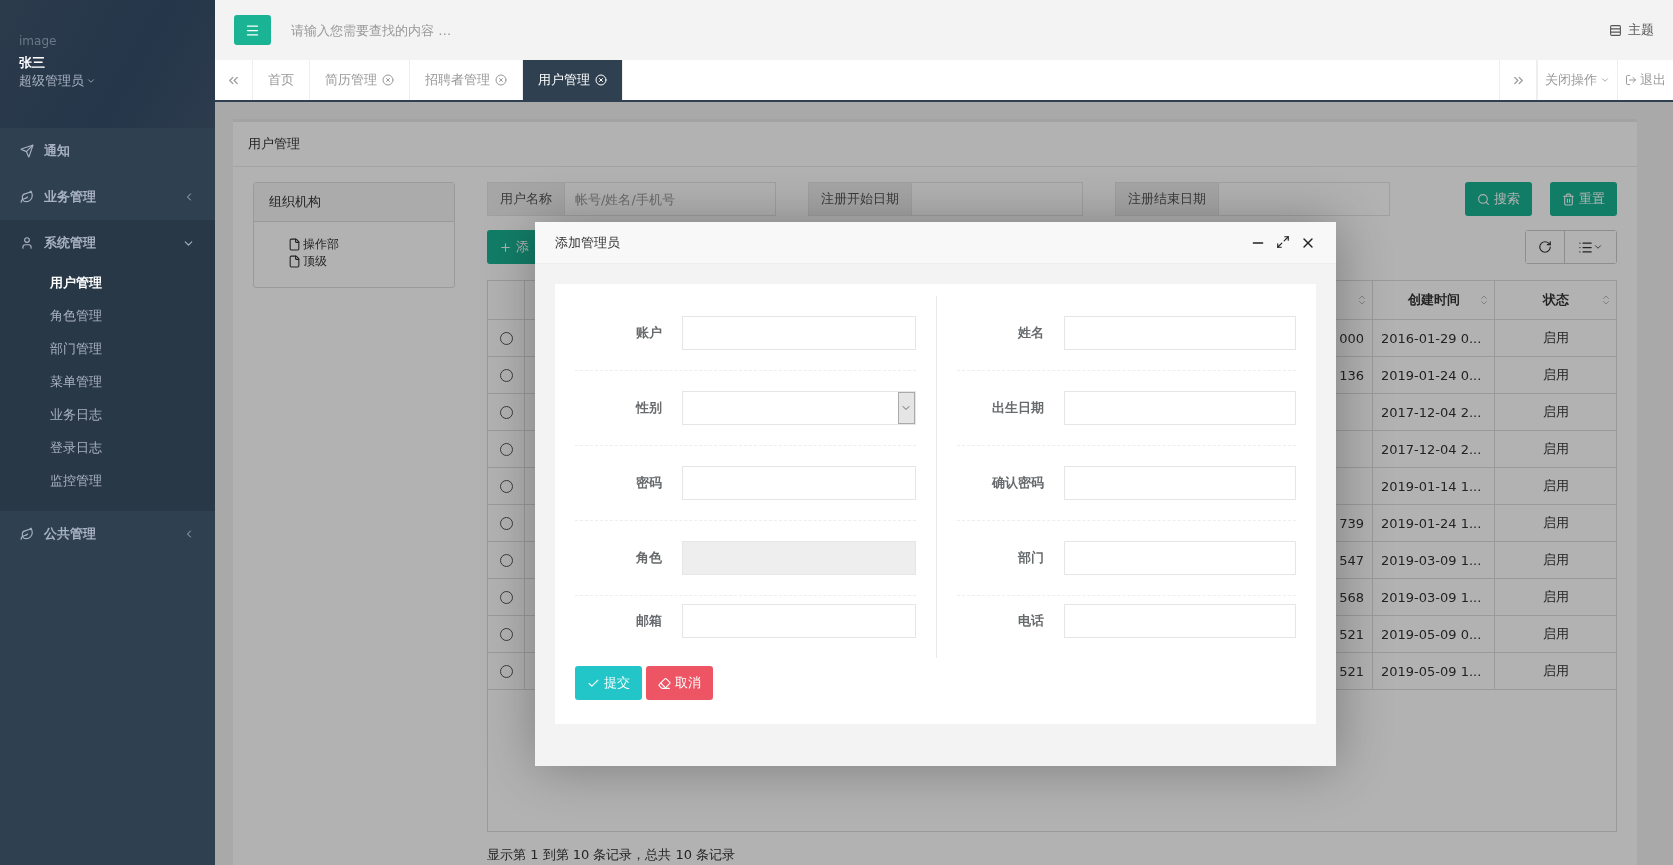  Describe the element at coordinates (371, 244) in the screenshot. I see `tree-node: 操作部` at that location.